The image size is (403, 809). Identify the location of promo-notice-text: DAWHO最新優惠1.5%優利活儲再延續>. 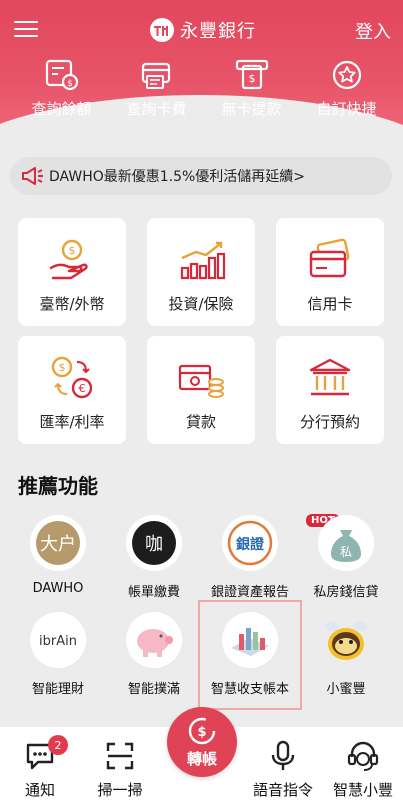
(177, 177).